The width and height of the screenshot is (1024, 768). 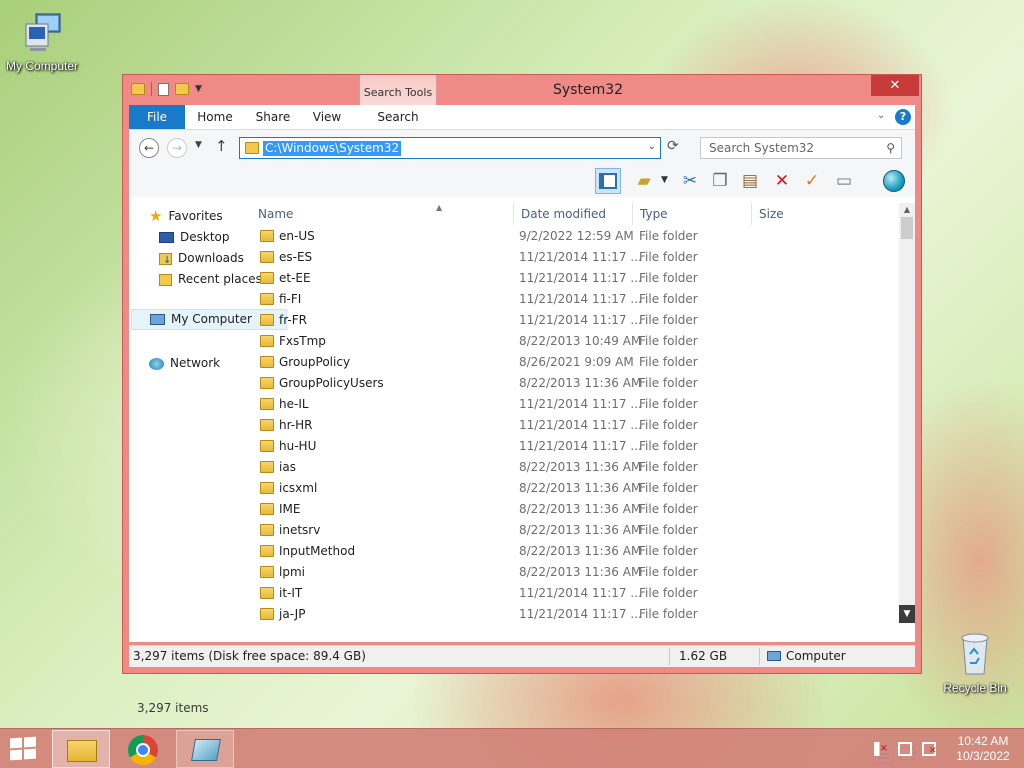 What do you see at coordinates (327, 117) in the screenshot?
I see `tab-view: View` at bounding box center [327, 117].